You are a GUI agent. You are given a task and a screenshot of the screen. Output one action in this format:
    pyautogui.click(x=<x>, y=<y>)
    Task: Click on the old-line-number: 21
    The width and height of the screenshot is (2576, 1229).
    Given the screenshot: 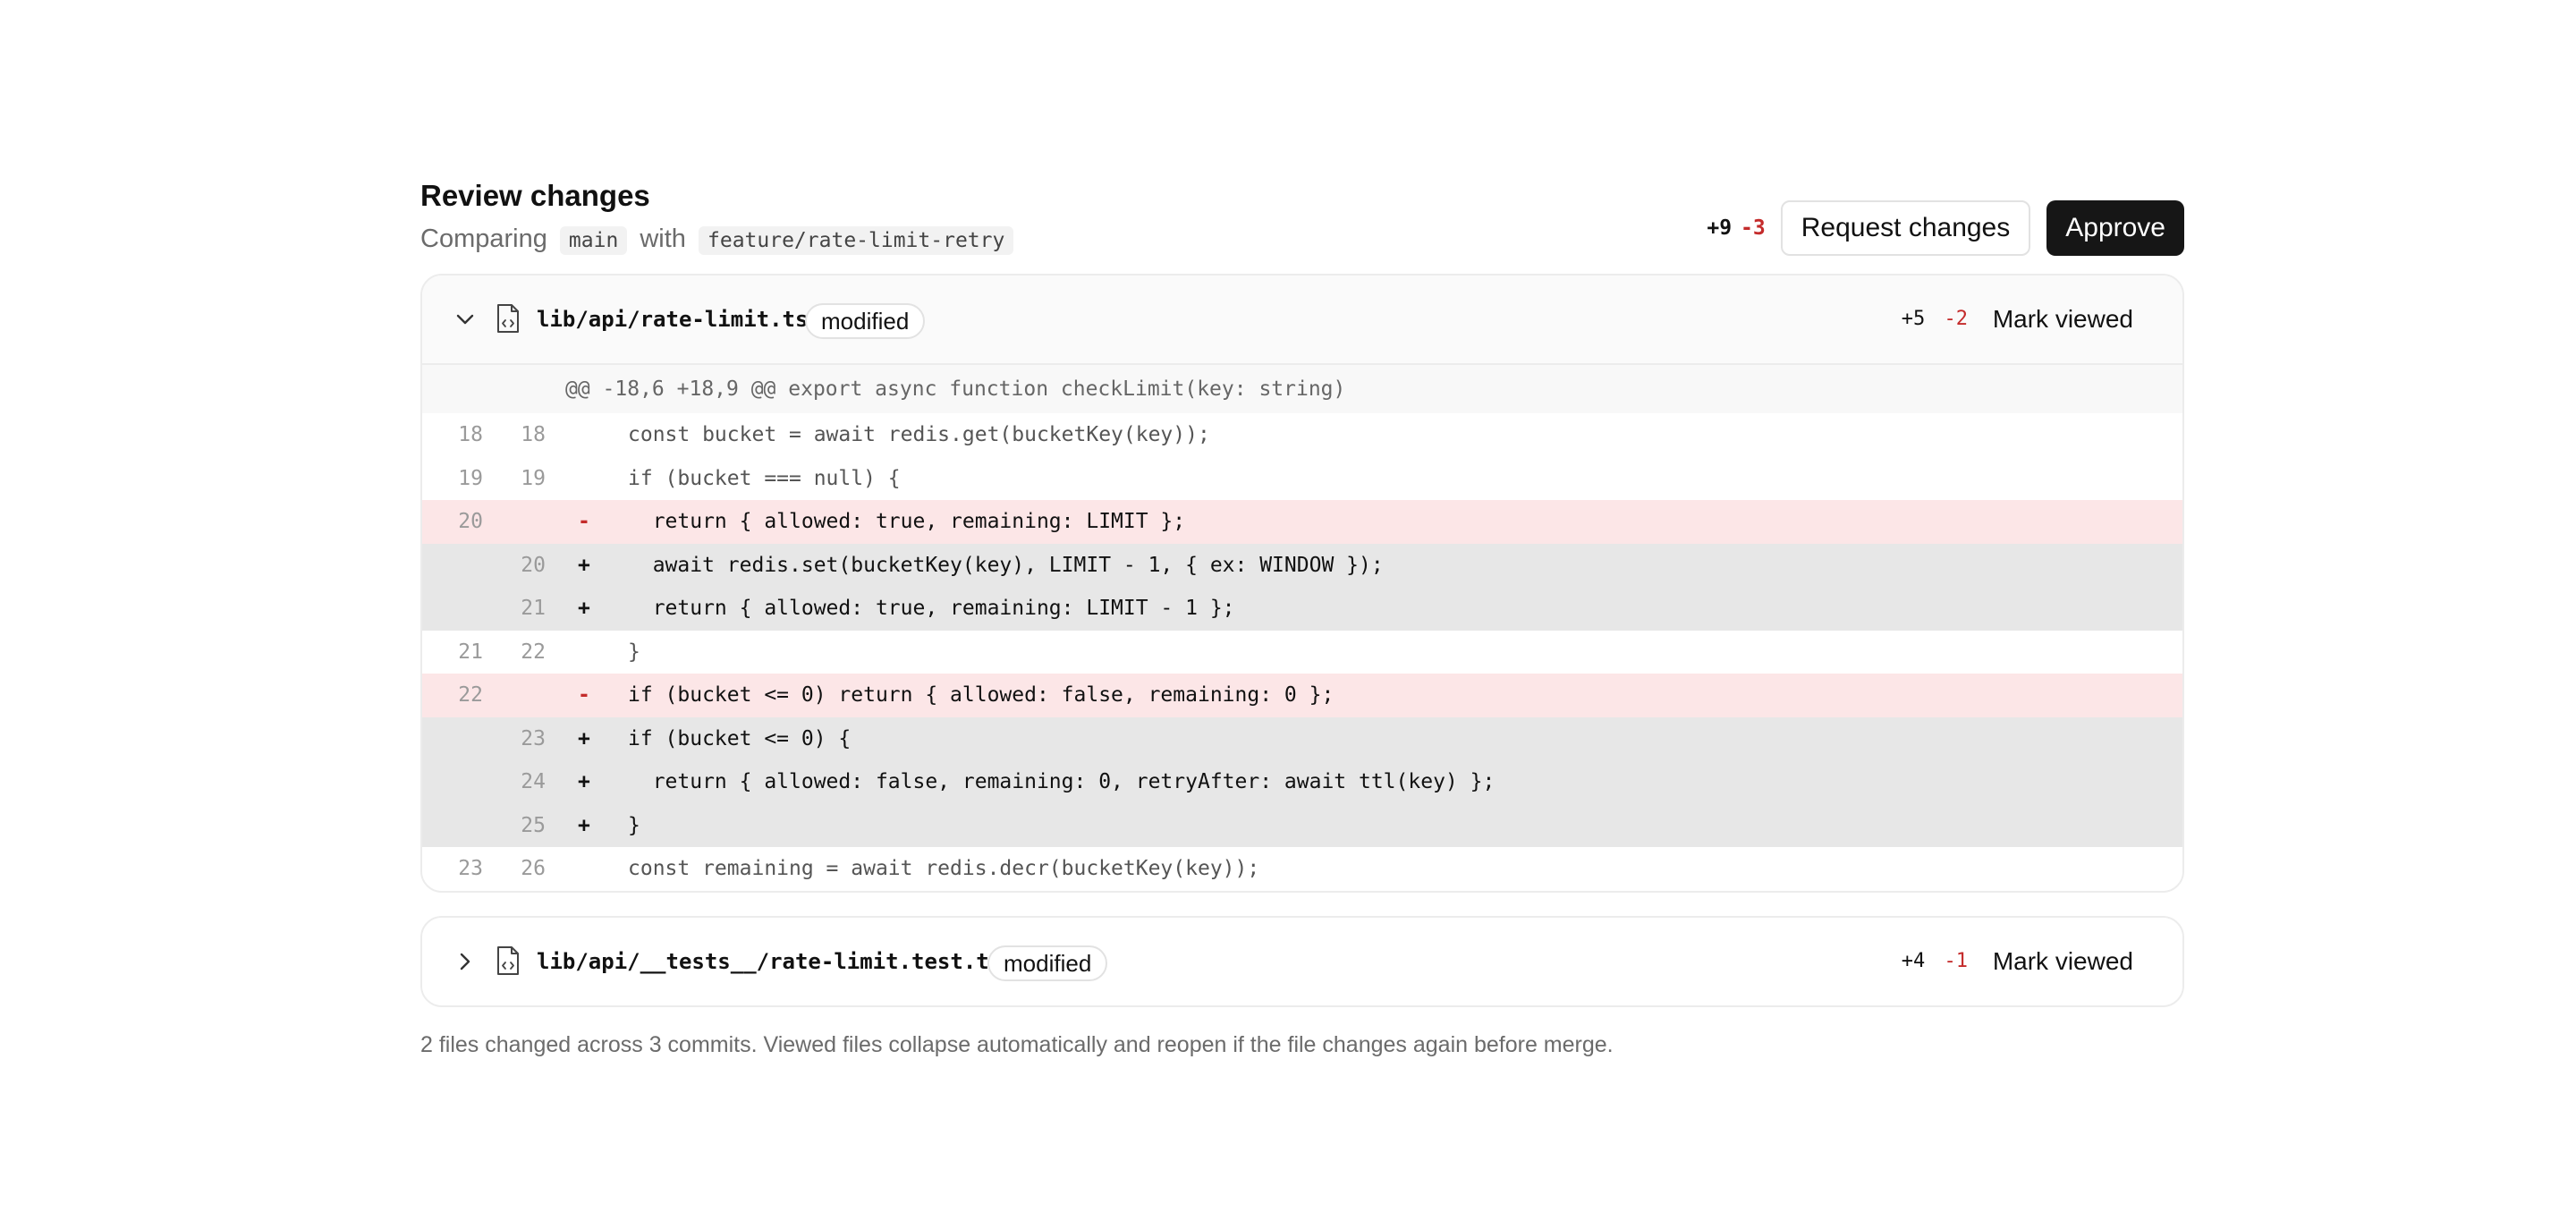 What is the action you would take?
    pyautogui.click(x=470, y=652)
    